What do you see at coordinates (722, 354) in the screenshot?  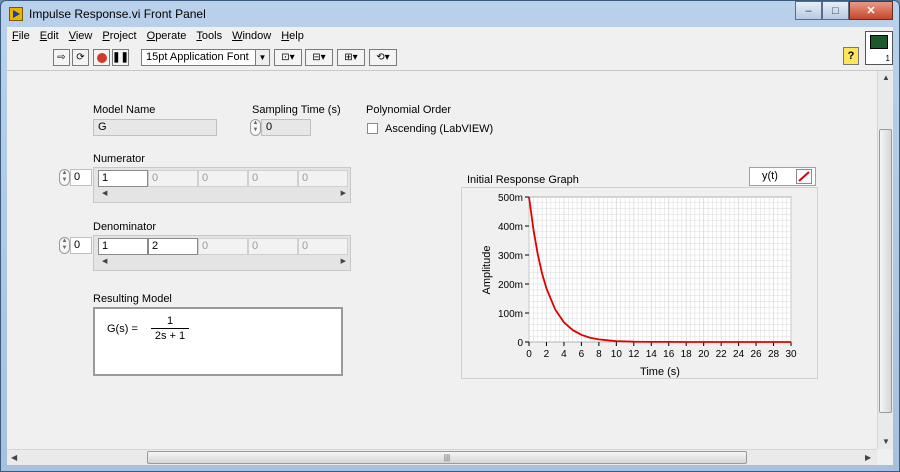 I see `x-tick-label: 22` at bounding box center [722, 354].